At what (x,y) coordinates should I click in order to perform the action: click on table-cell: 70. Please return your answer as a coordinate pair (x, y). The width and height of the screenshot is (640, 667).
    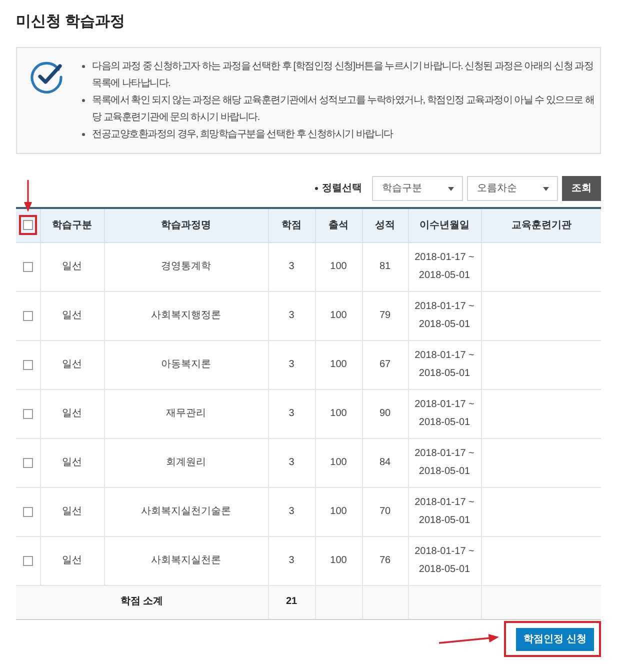
    Looking at the image, I should click on (385, 511).